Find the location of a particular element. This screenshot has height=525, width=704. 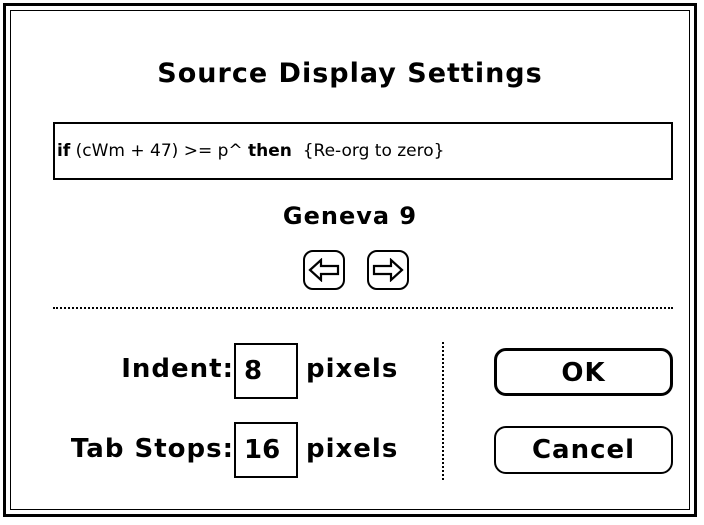

next-font-button is located at coordinates (388, 270).